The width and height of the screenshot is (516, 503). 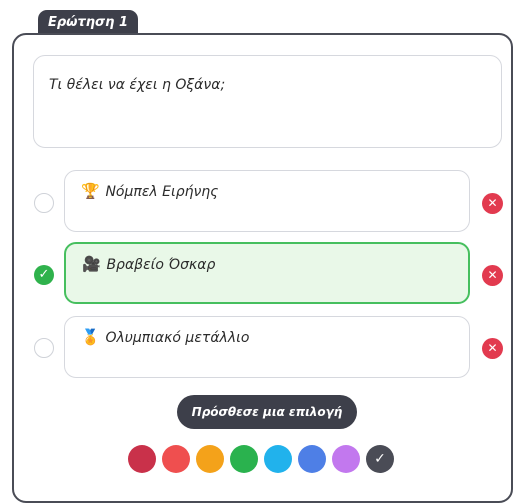 I want to click on trophy-icon: 🏆, so click(x=90, y=191).